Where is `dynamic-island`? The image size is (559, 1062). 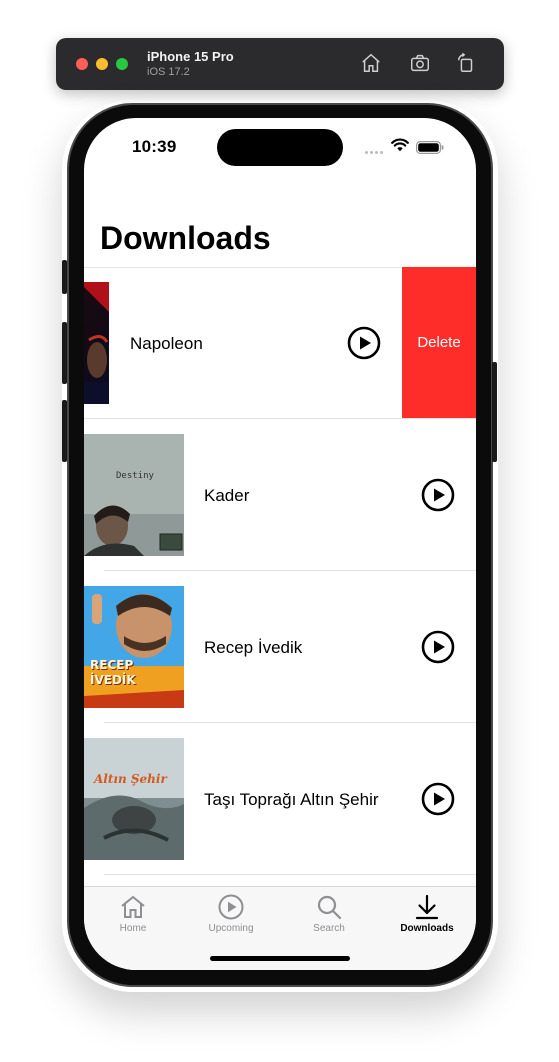
dynamic-island is located at coordinates (280, 147).